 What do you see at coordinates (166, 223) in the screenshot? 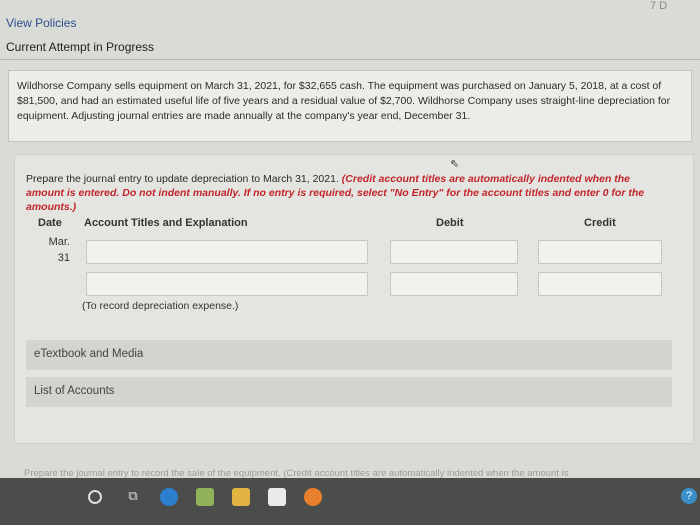
I see `col-header-account: Account Titles and Explanation` at bounding box center [166, 223].